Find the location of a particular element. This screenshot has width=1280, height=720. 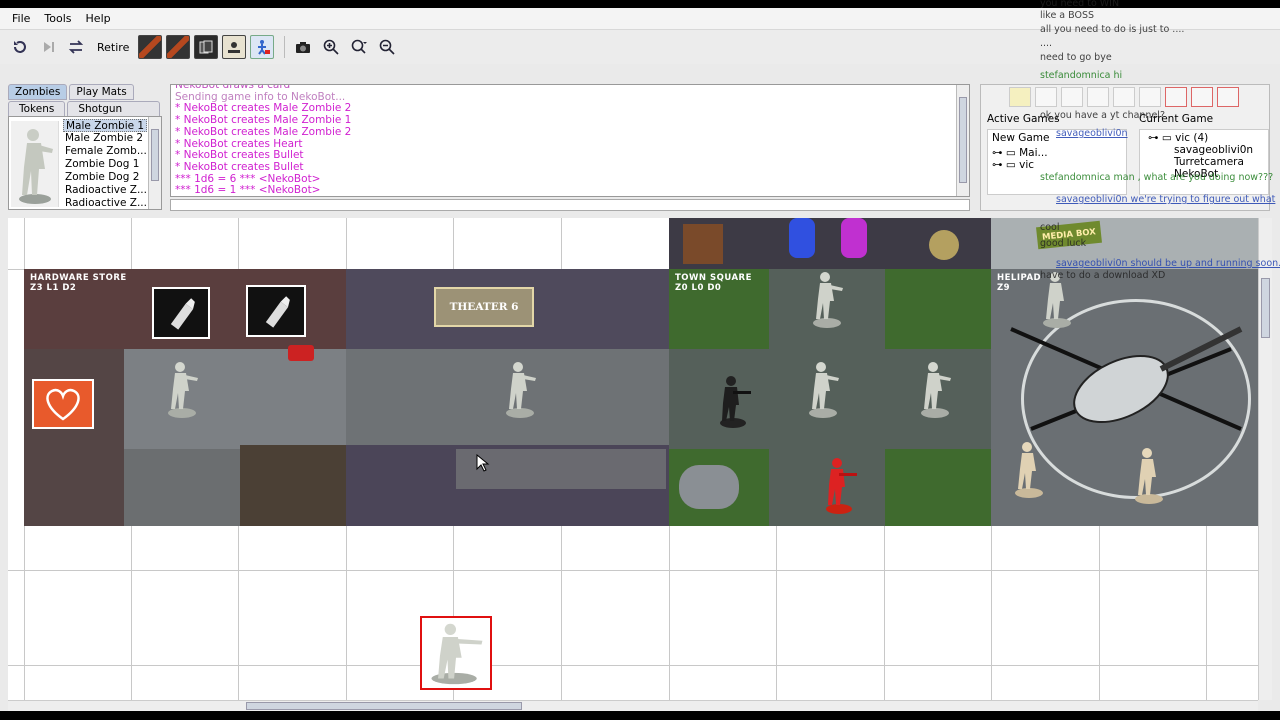

list-item: Male Zombie 2 is located at coordinates (105, 138).